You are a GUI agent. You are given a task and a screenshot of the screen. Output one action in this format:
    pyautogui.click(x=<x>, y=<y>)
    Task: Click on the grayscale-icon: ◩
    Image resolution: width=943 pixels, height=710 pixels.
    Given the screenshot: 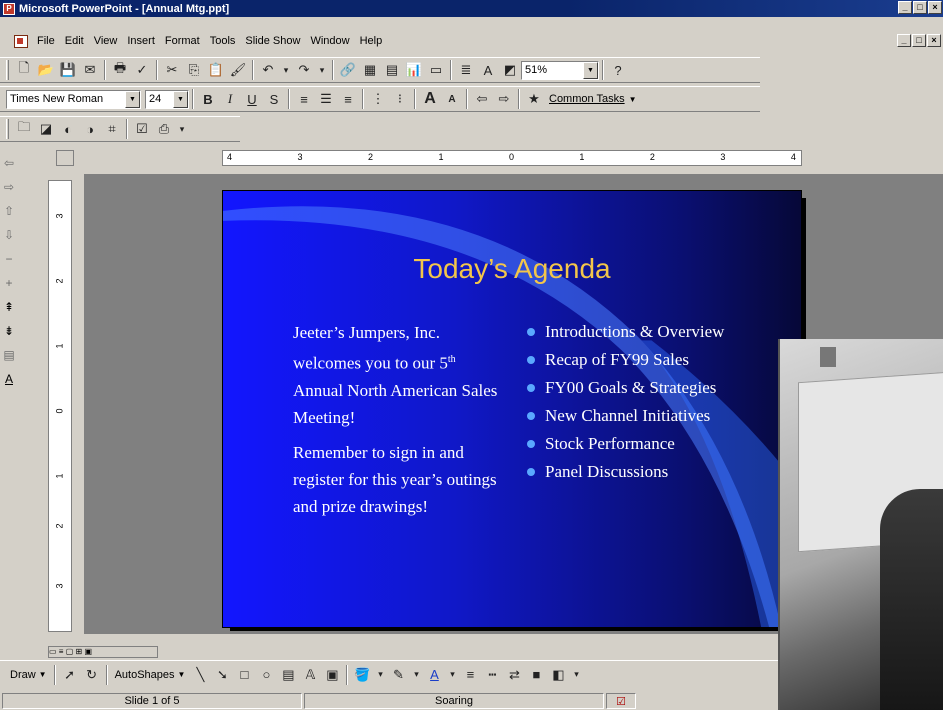 What is the action you would take?
    pyautogui.click(x=510, y=70)
    